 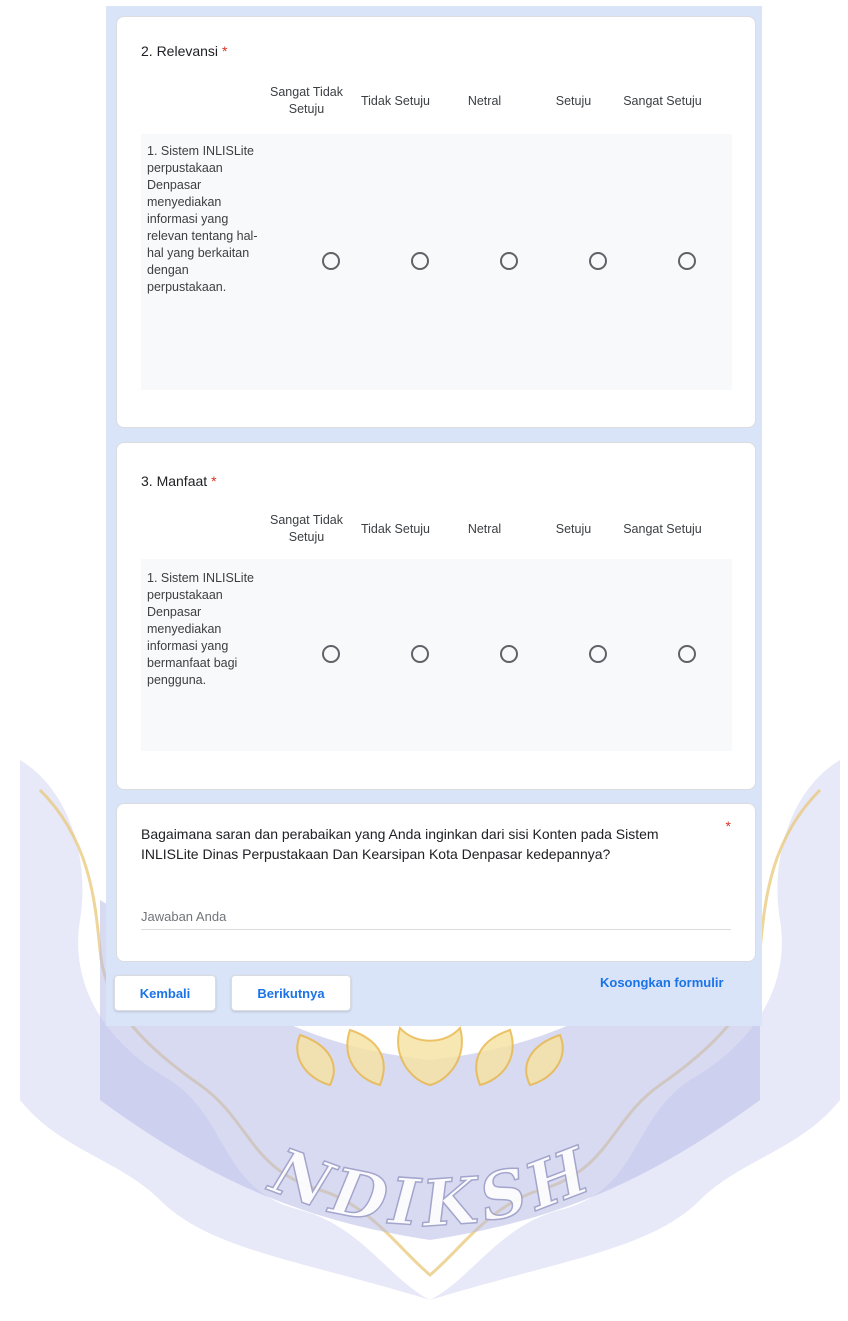 I want to click on next-button: Berikutnya, so click(x=291, y=993).